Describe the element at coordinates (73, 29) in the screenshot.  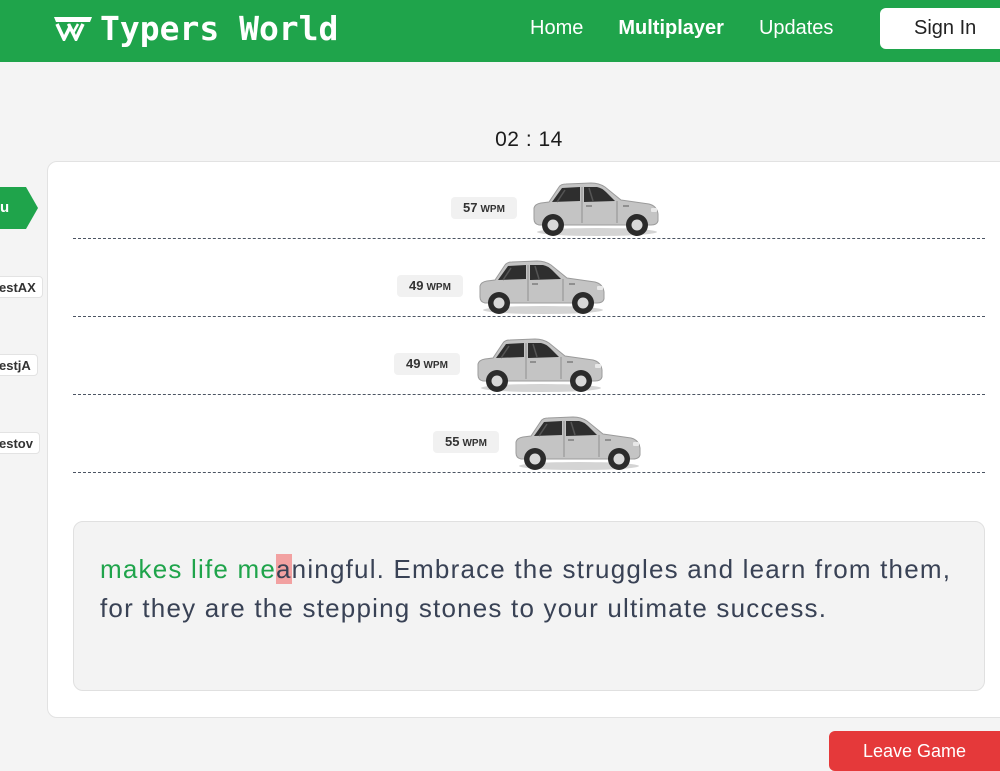
I see `tw-logo-icon` at that location.